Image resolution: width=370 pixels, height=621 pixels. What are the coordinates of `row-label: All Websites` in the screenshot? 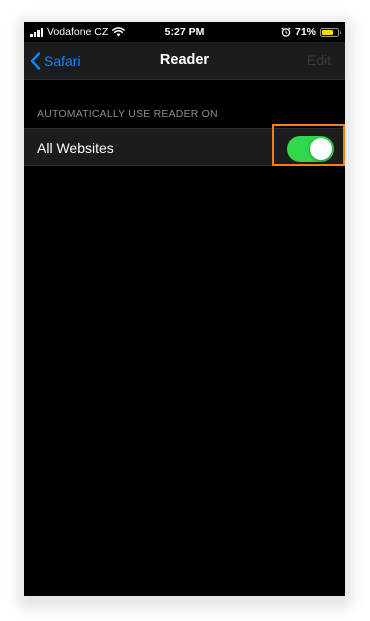 It's located at (75, 148).